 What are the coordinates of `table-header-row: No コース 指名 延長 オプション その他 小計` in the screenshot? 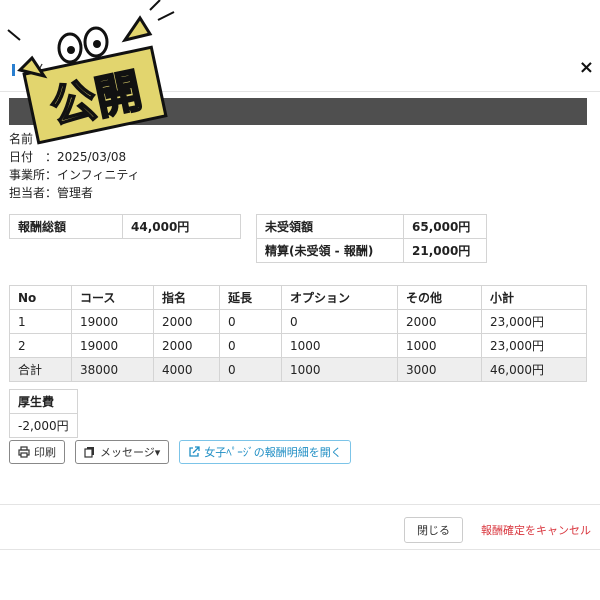 It's located at (298, 297).